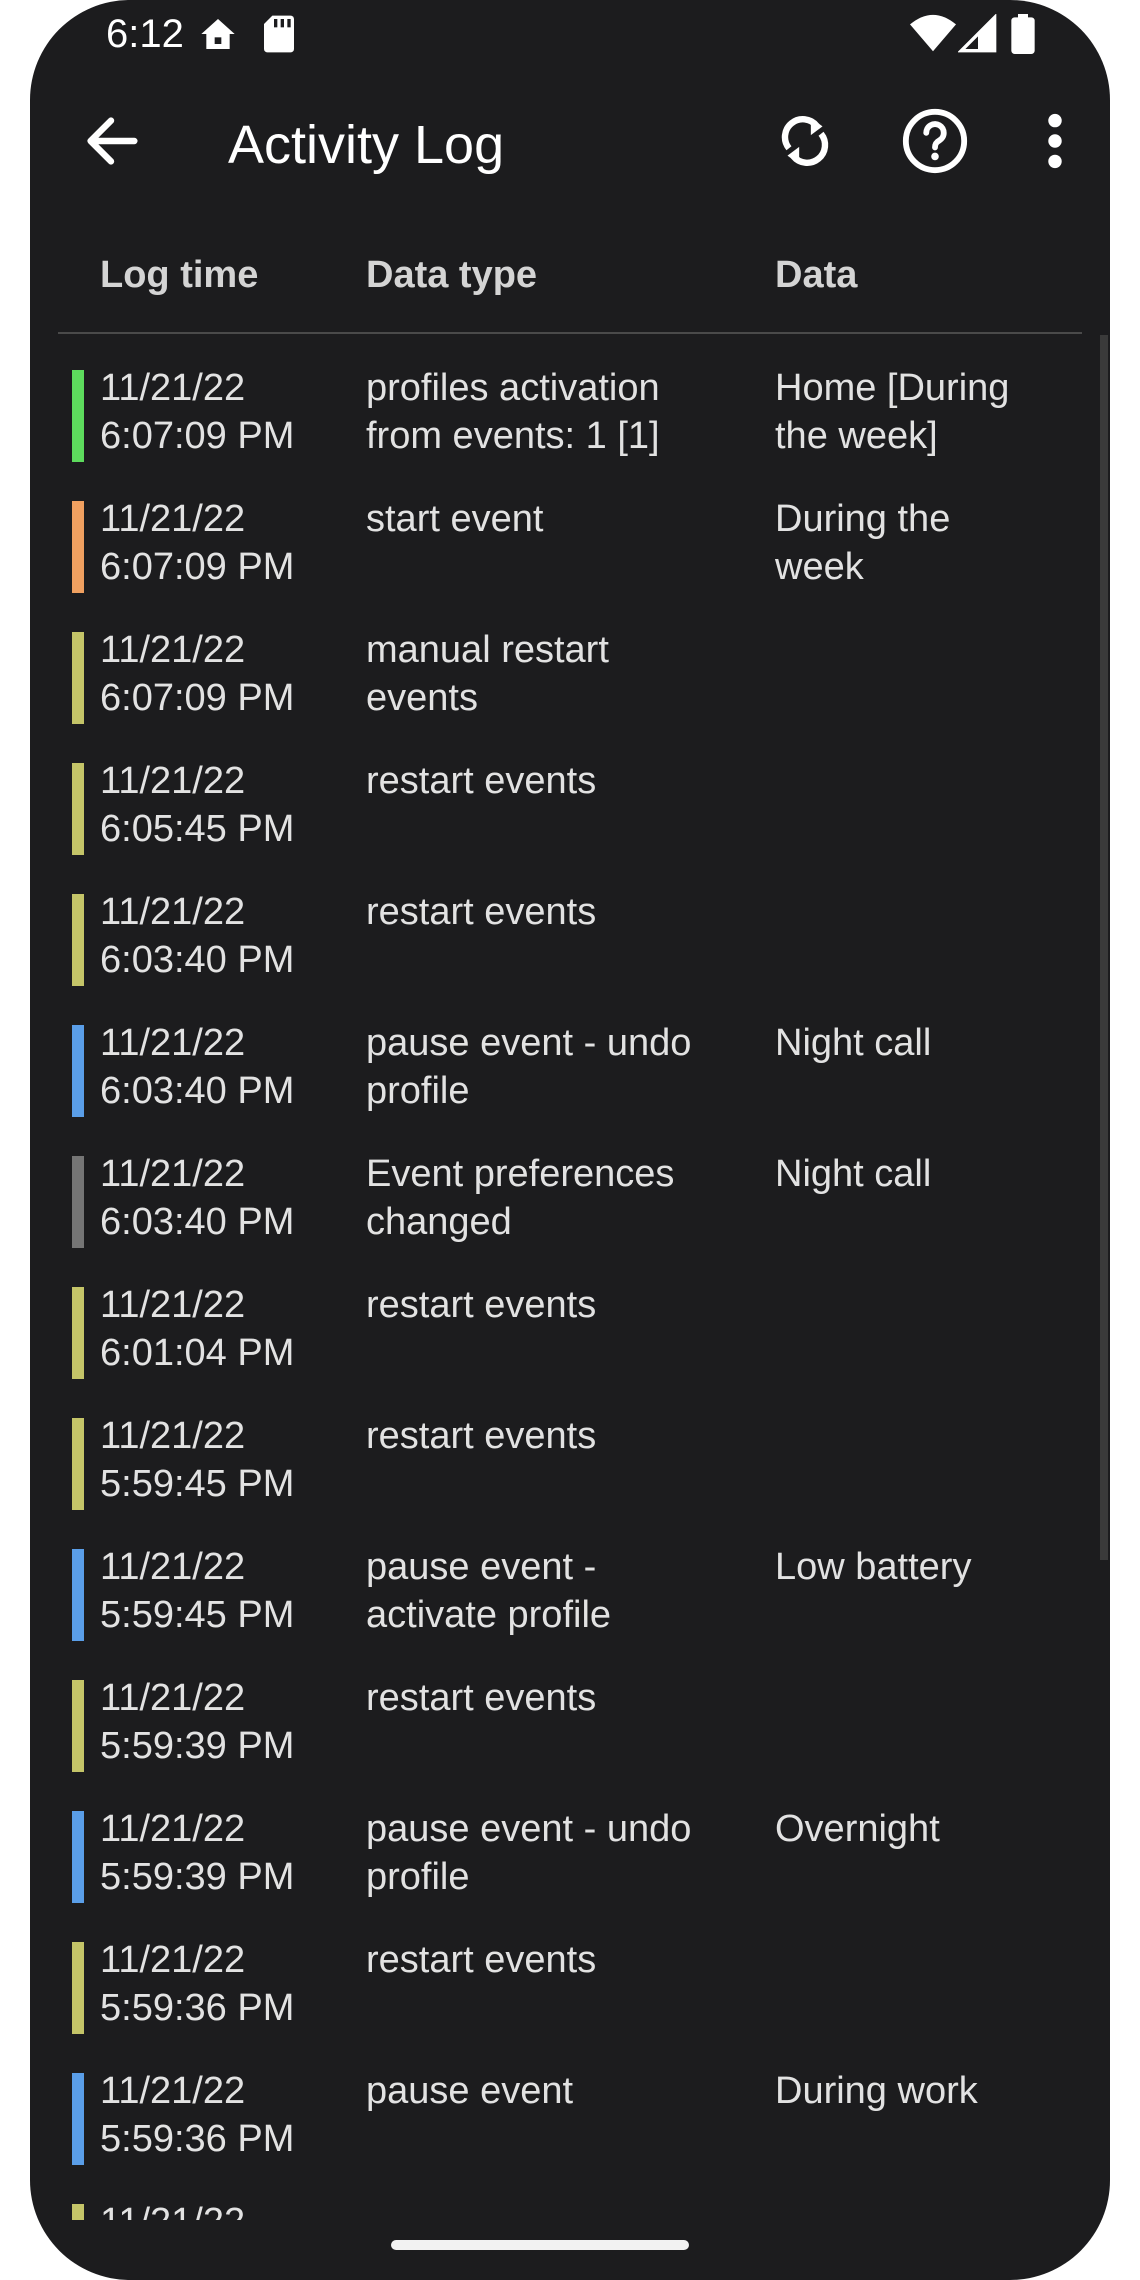 Image resolution: width=1140 pixels, height=2280 pixels. I want to click on signal-icon, so click(977, 33).